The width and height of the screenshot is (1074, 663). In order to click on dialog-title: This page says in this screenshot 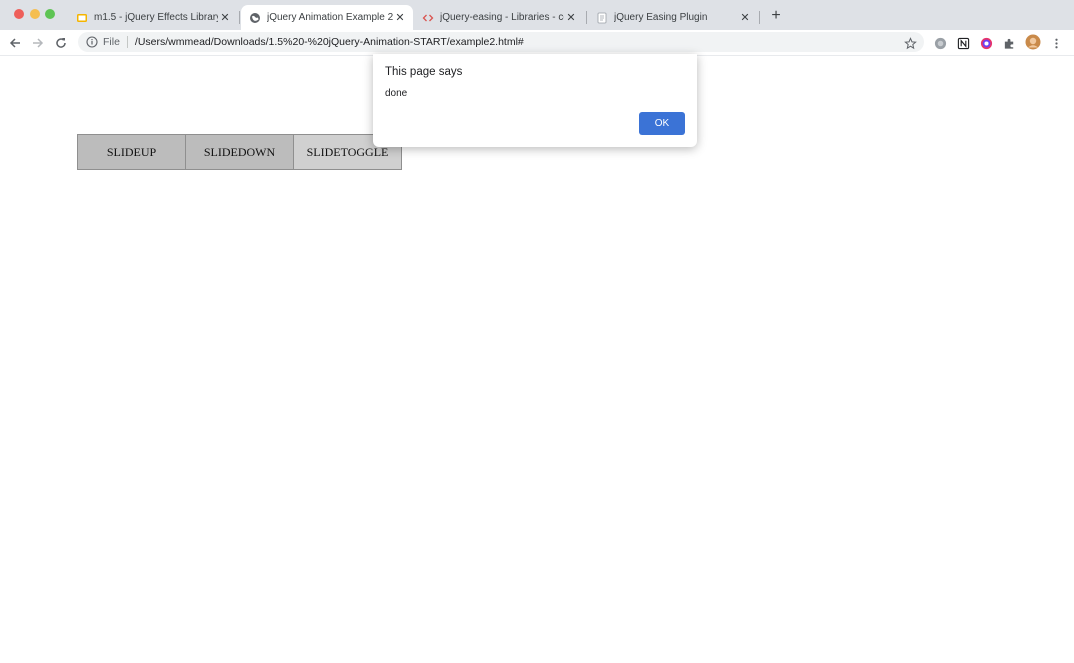, I will do `click(424, 72)`.